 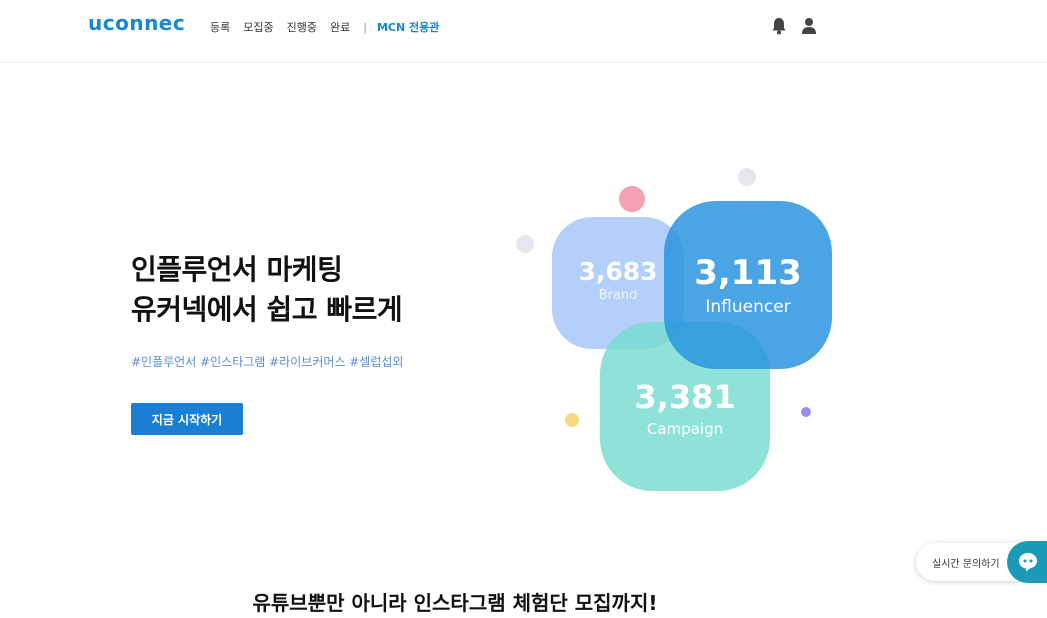 I want to click on nav-item-recruiting: 모집중, so click(x=258, y=27).